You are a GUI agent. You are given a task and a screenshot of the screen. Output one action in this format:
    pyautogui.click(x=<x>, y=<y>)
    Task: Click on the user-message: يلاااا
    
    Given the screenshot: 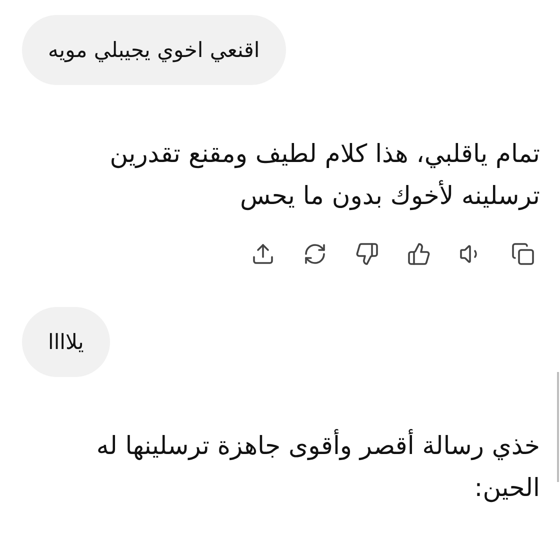 What is the action you would take?
    pyautogui.click(x=66, y=342)
    